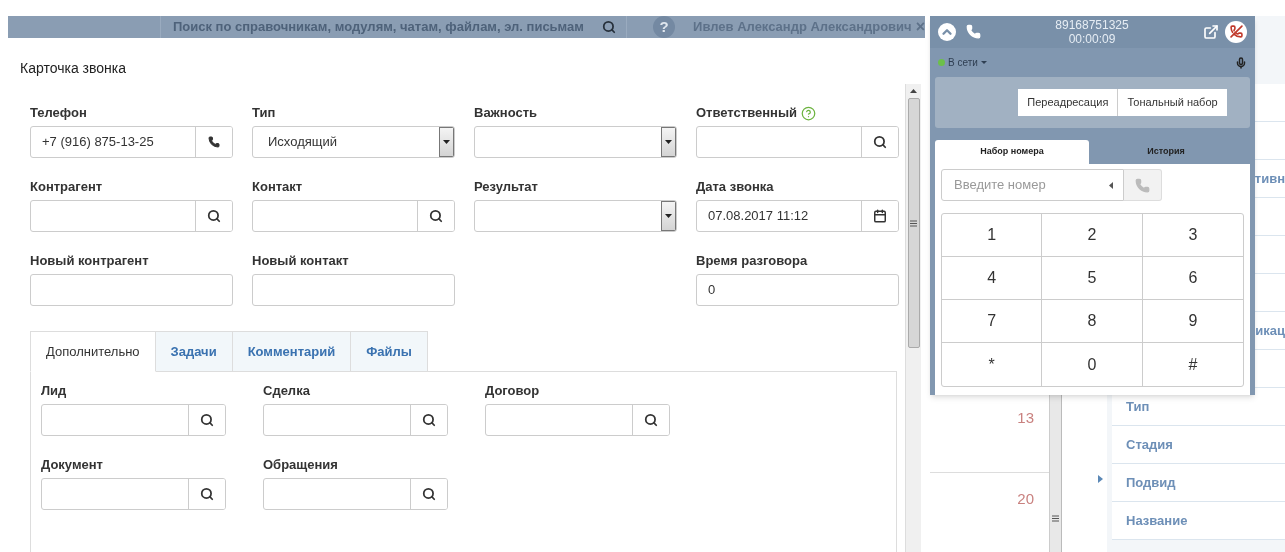 This screenshot has width=1285, height=552. What do you see at coordinates (66, 187) in the screenshot?
I see `field-label: Контрагент` at bounding box center [66, 187].